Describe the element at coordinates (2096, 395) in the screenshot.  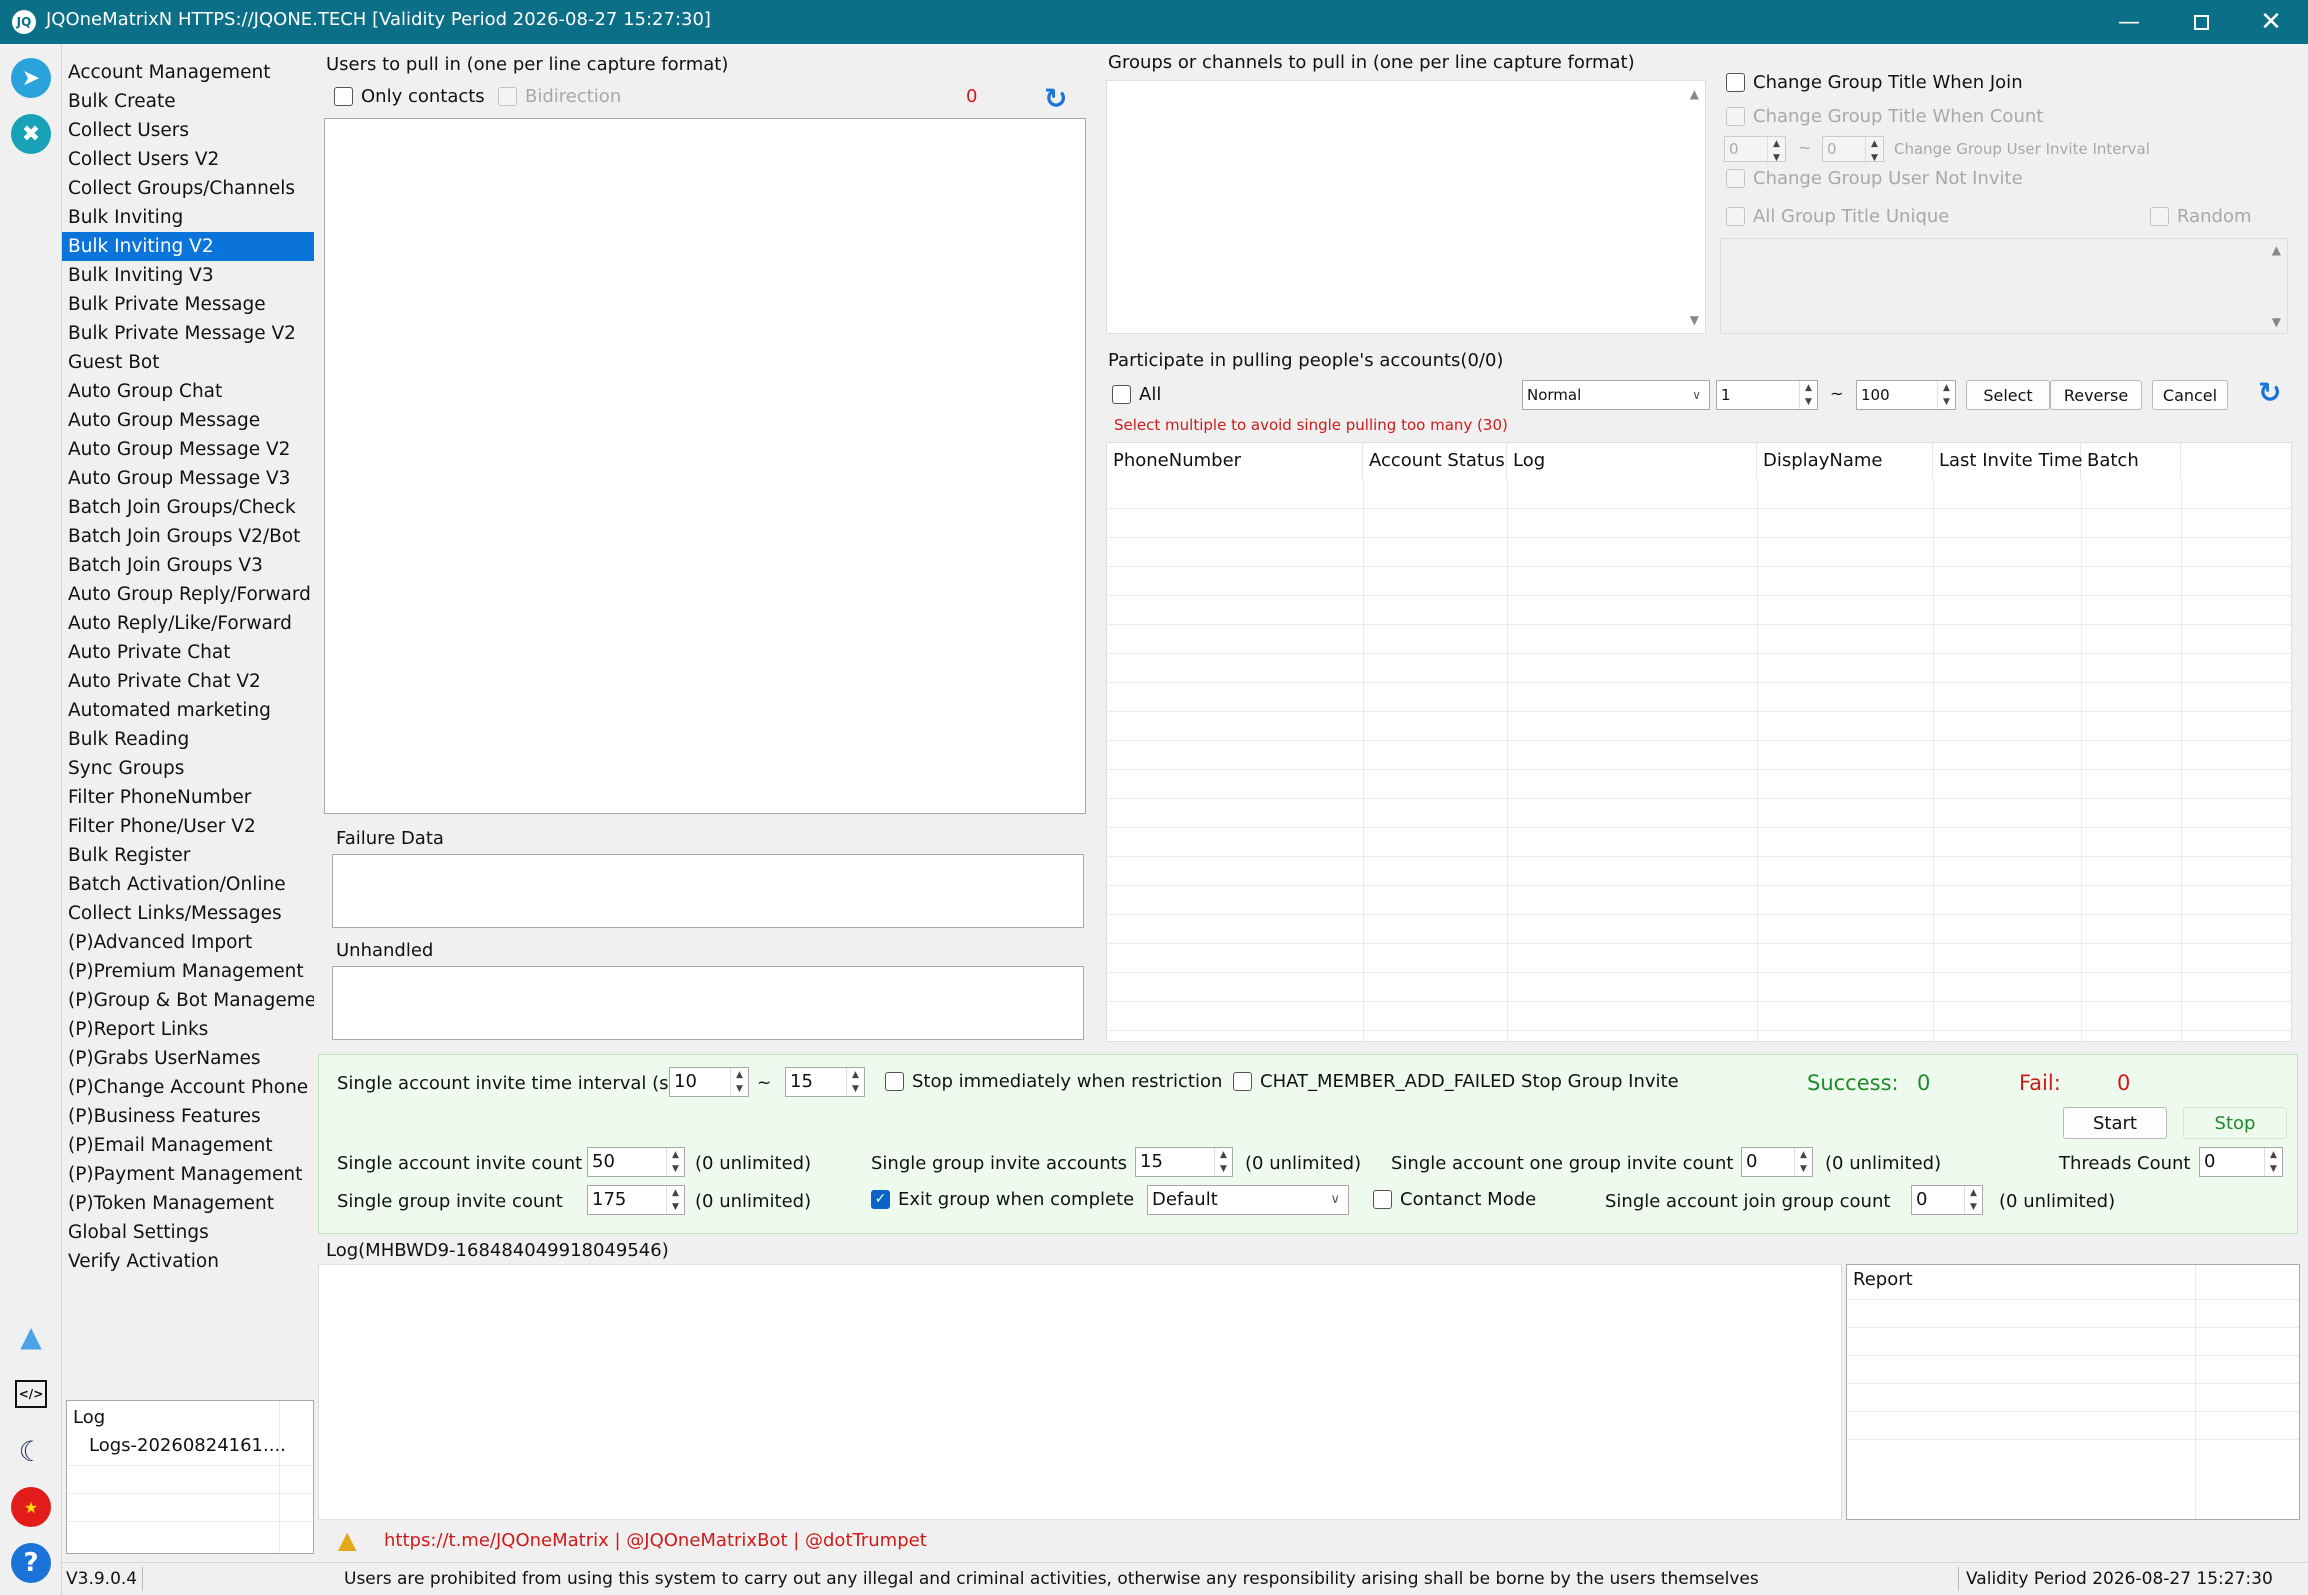
I see `reverse-button: Reverse` at that location.